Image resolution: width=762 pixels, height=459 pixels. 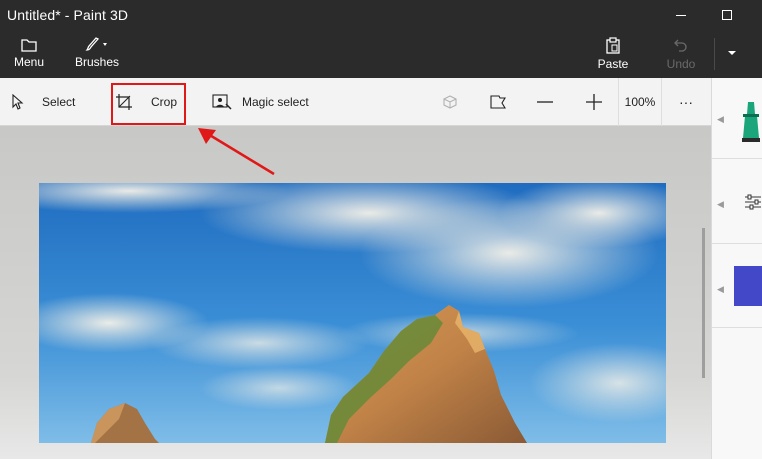 I want to click on maximize-icon, so click(x=727, y=15).